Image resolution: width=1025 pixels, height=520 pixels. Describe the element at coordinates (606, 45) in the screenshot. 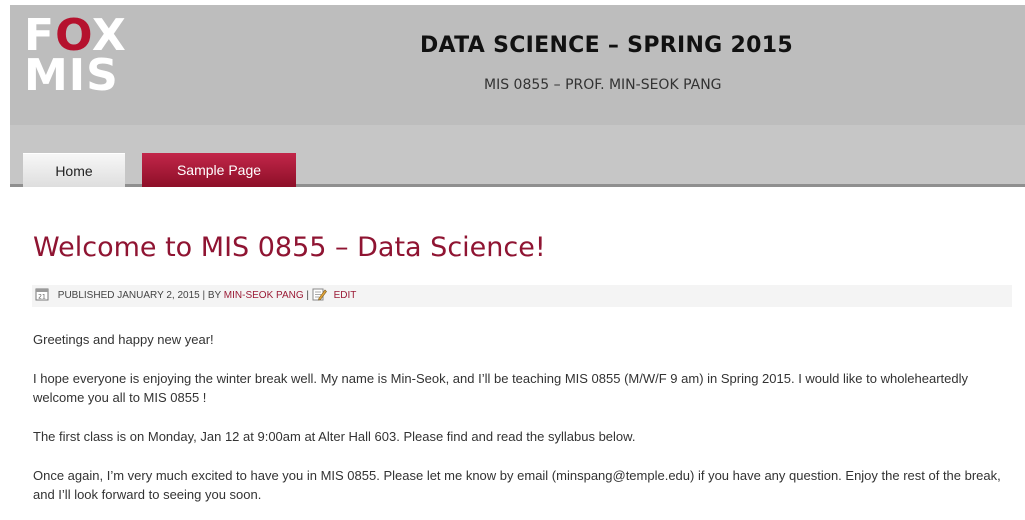

I see `site-title: DATA SCIENCE – SPRING 2015` at that location.